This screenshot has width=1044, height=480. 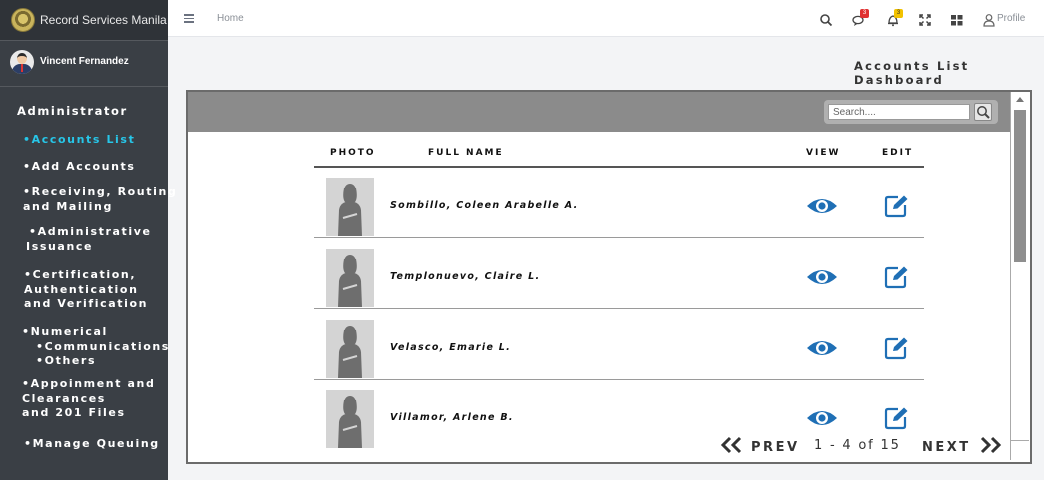 I want to click on prev-label: PREV, so click(x=775, y=447).